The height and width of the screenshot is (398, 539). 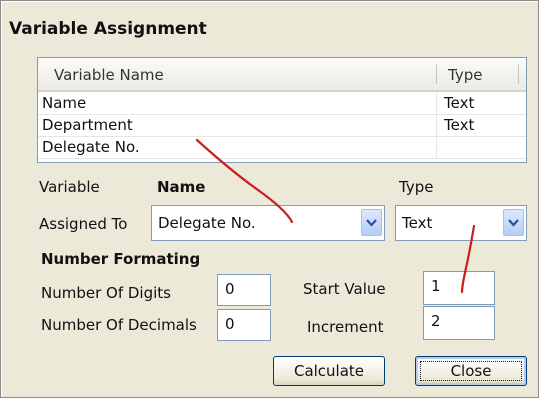 I want to click on close-button: Close, so click(x=471, y=371).